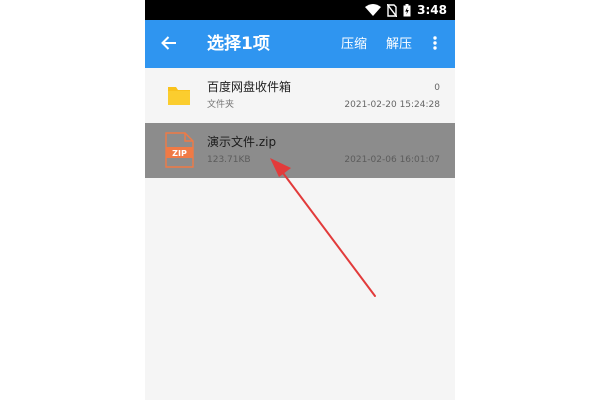 The height and width of the screenshot is (400, 600). What do you see at coordinates (249, 87) in the screenshot?
I see `file-name: 百度网盘收件箱` at bounding box center [249, 87].